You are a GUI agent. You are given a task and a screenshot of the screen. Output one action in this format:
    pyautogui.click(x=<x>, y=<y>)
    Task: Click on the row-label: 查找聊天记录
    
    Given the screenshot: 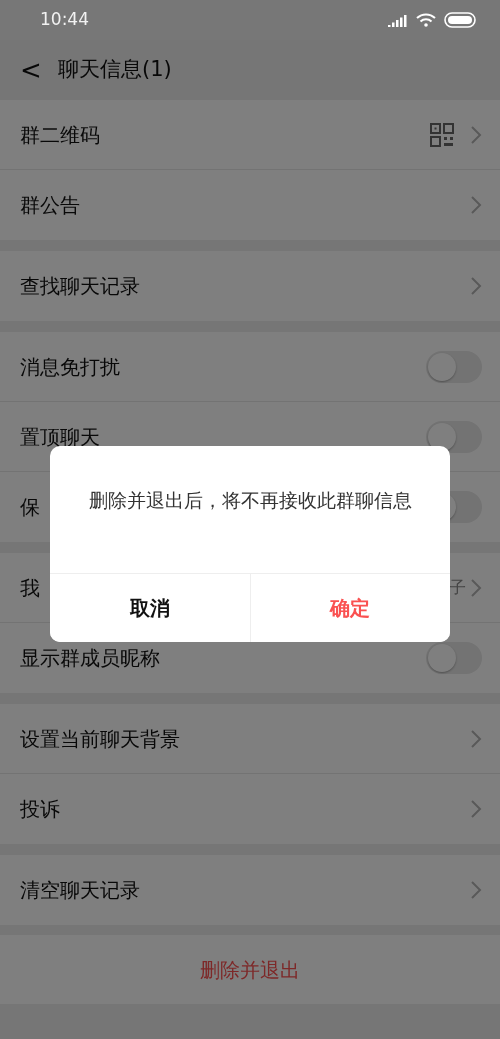 What is the action you would take?
    pyautogui.click(x=80, y=286)
    